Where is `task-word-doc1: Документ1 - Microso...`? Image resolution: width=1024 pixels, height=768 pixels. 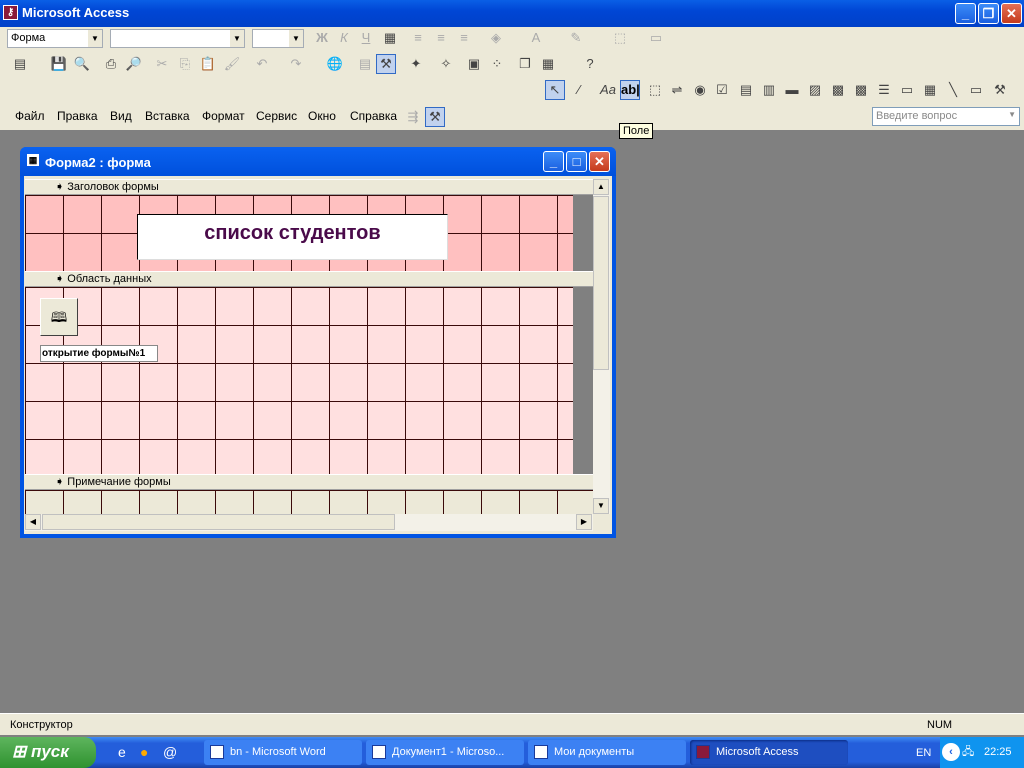 task-word-doc1: Документ1 - Microso... is located at coordinates (445, 752).